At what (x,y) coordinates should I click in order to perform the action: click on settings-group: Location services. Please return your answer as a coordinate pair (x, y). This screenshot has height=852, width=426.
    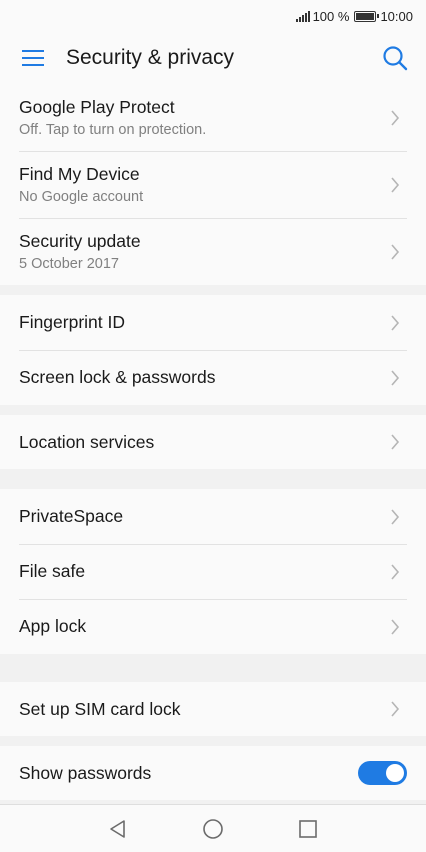
    Looking at the image, I should click on (213, 442).